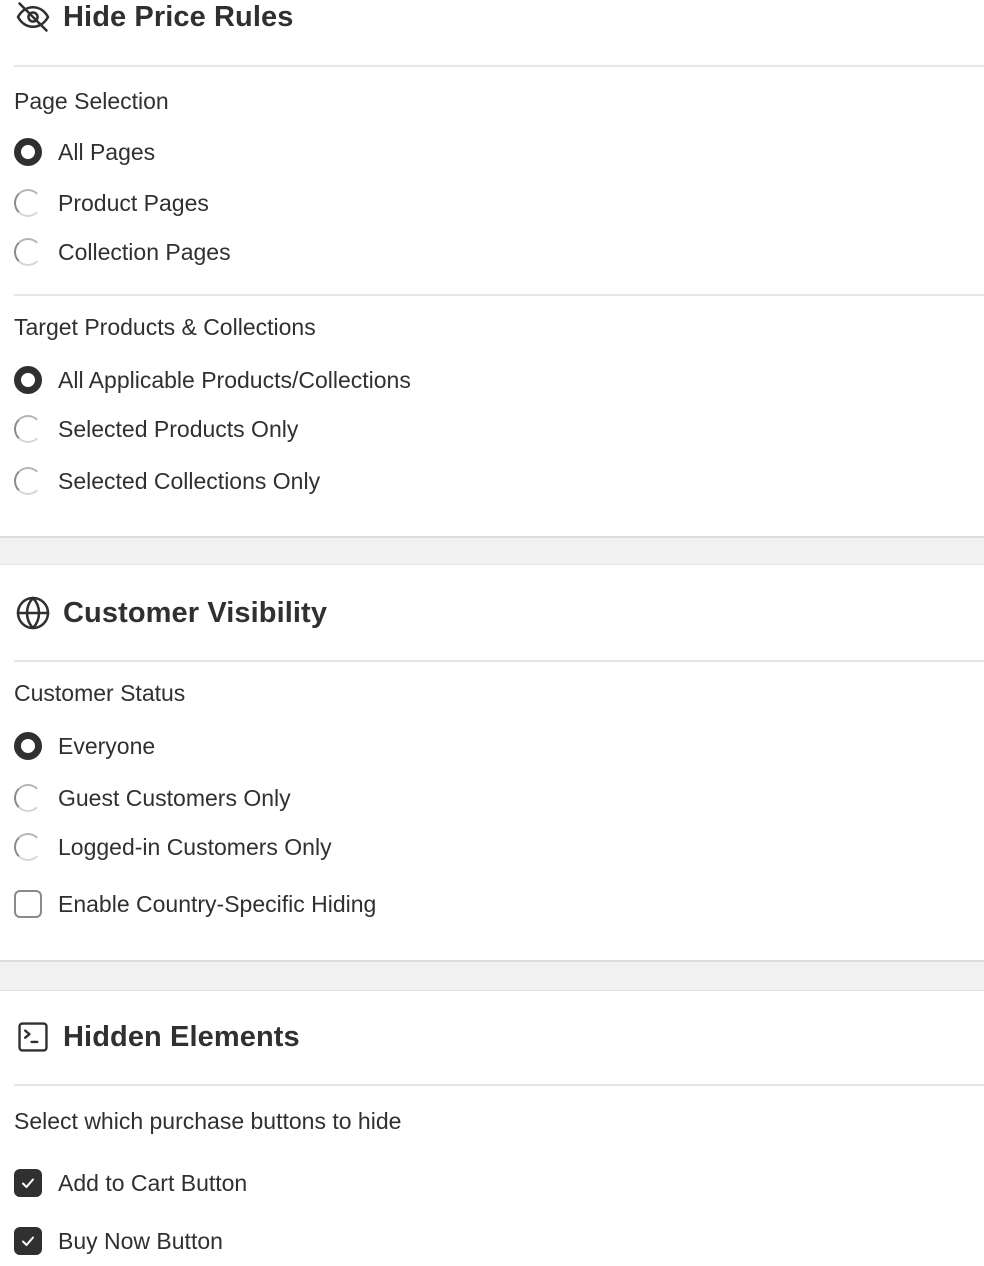  I want to click on radio-label: Guest Customers Only, so click(174, 797).